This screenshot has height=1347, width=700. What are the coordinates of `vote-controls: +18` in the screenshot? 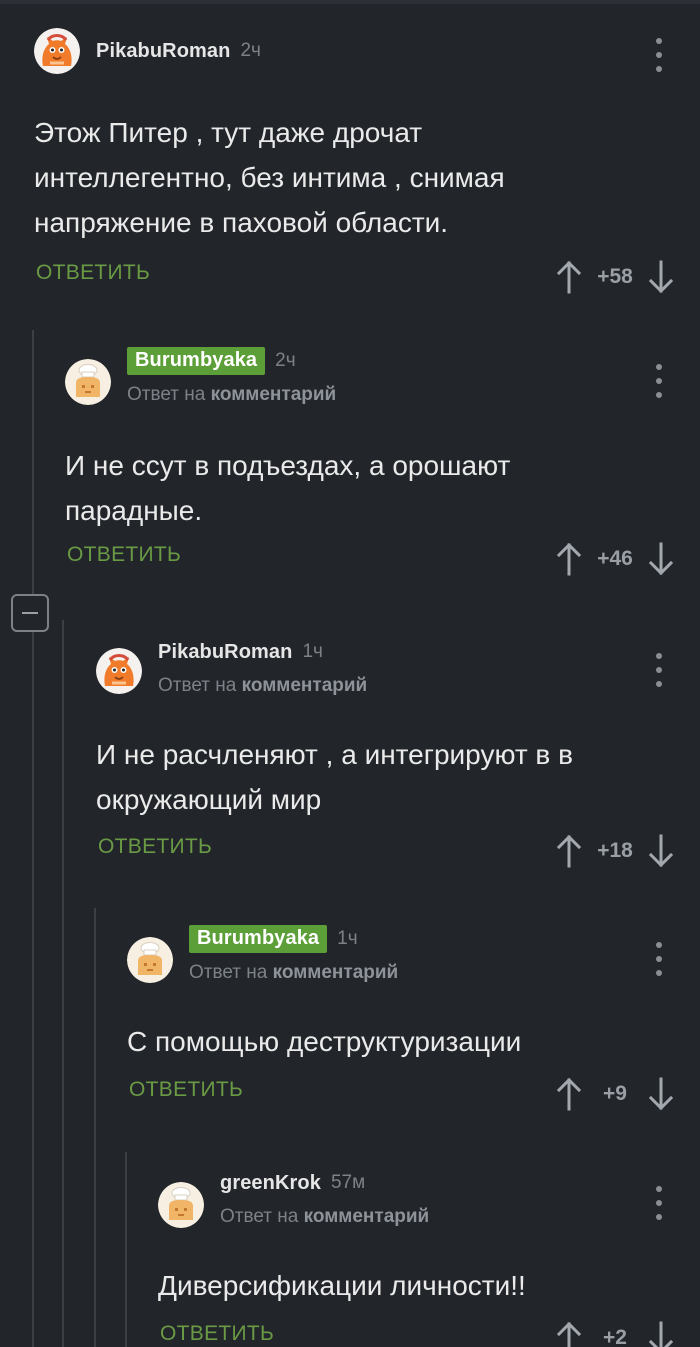 It's located at (615, 851).